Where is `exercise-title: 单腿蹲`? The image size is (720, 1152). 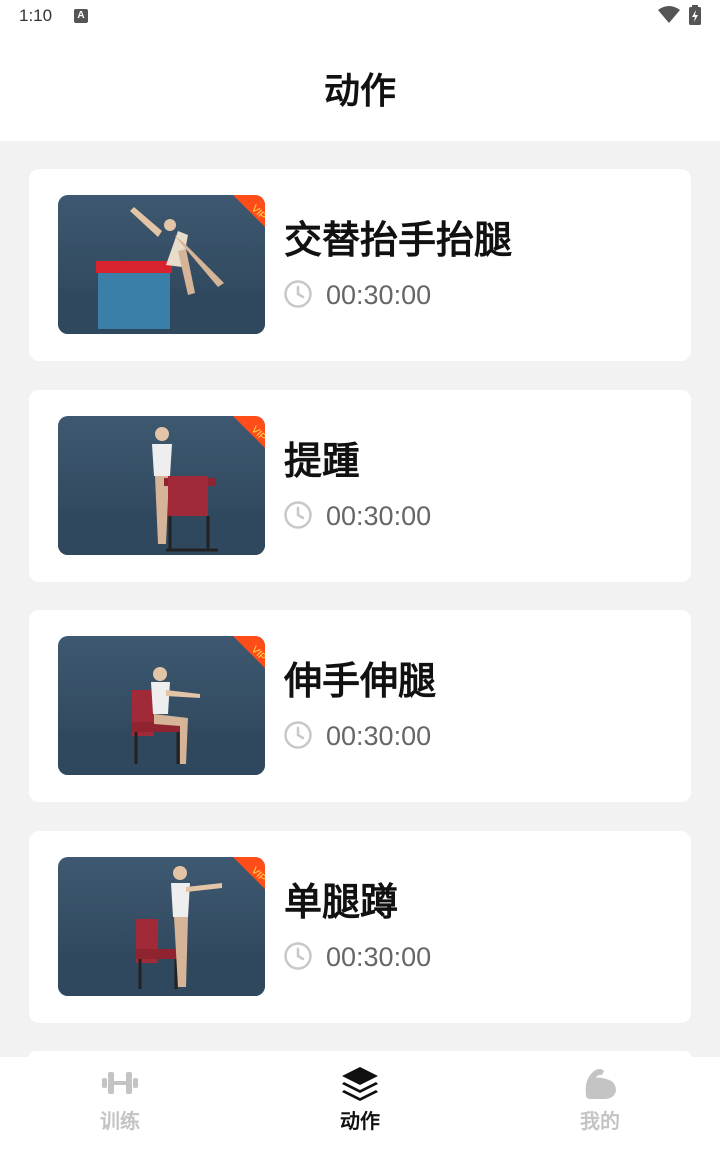
exercise-title: 单腿蹲 is located at coordinates (341, 902).